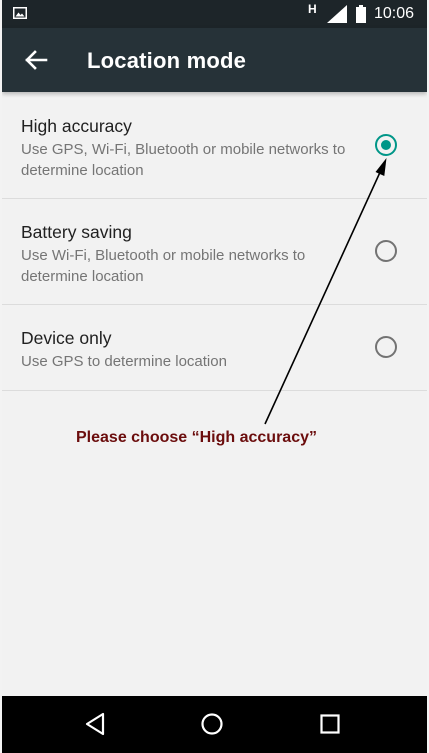  I want to click on battery-icon, so click(361, 14).